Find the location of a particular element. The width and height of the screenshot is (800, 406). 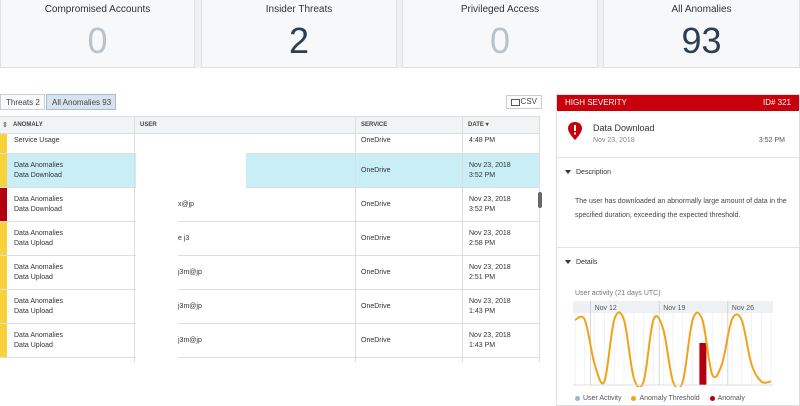

severity-header: HIGH SEVERITY ID# 321 is located at coordinates (678, 103).